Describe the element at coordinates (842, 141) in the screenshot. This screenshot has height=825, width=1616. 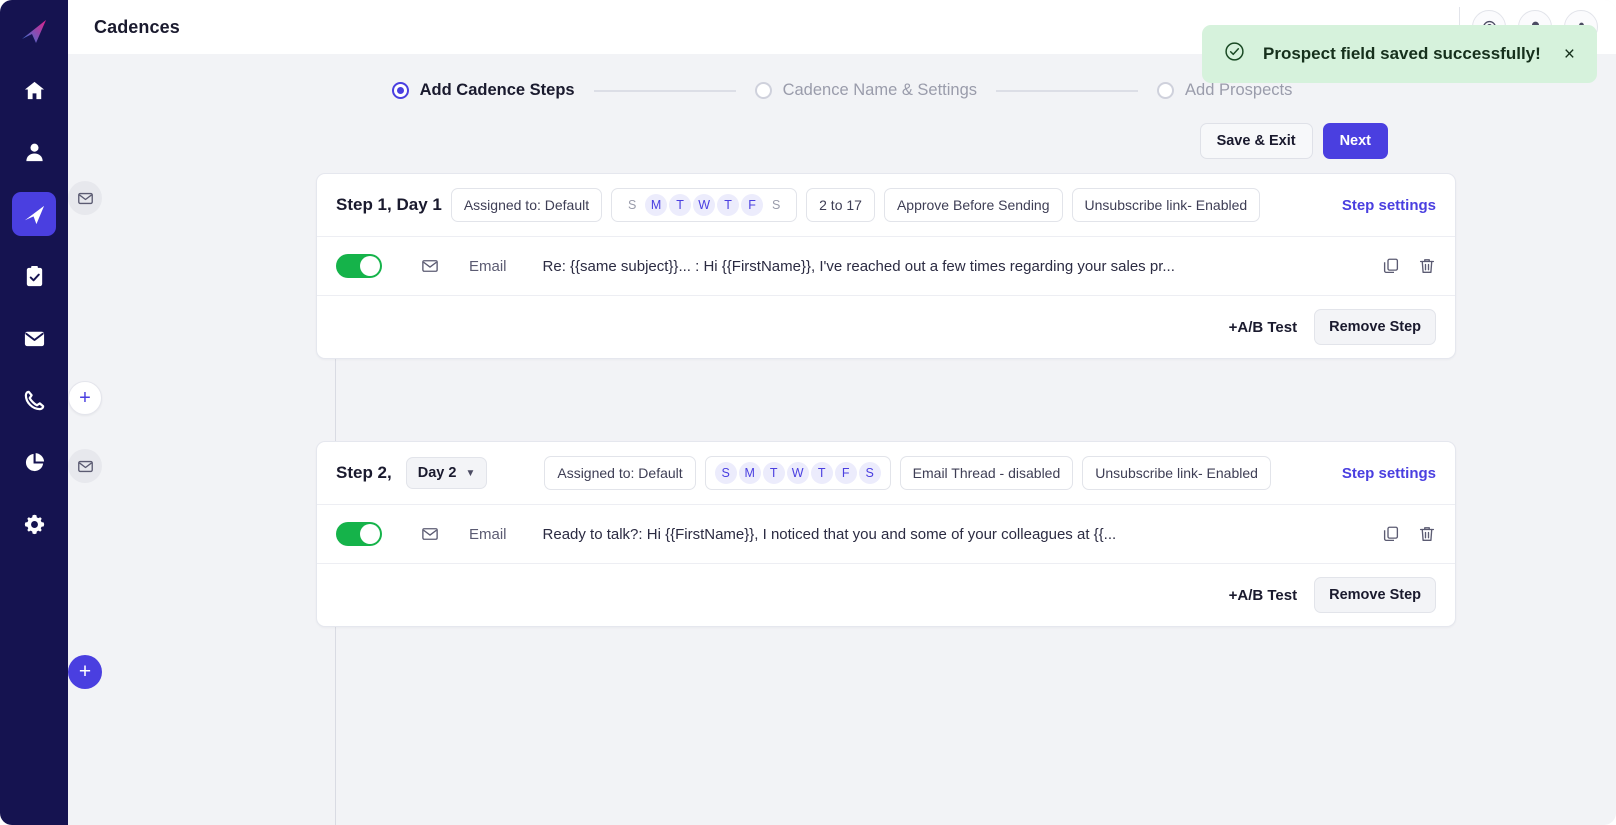
I see `wizard-actions: Save & Exit Next` at that location.